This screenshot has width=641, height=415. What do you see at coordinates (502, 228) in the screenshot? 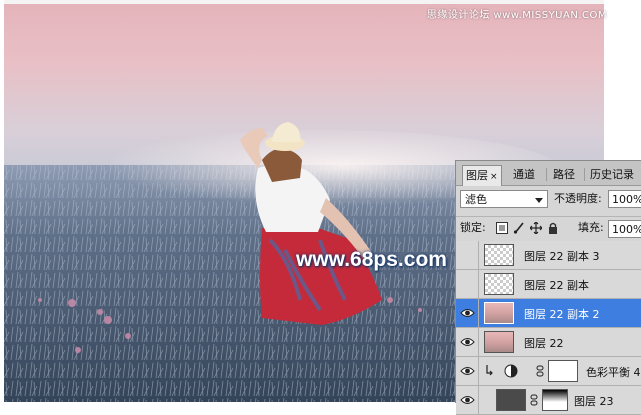
I see `lock-transparency-icon` at bounding box center [502, 228].